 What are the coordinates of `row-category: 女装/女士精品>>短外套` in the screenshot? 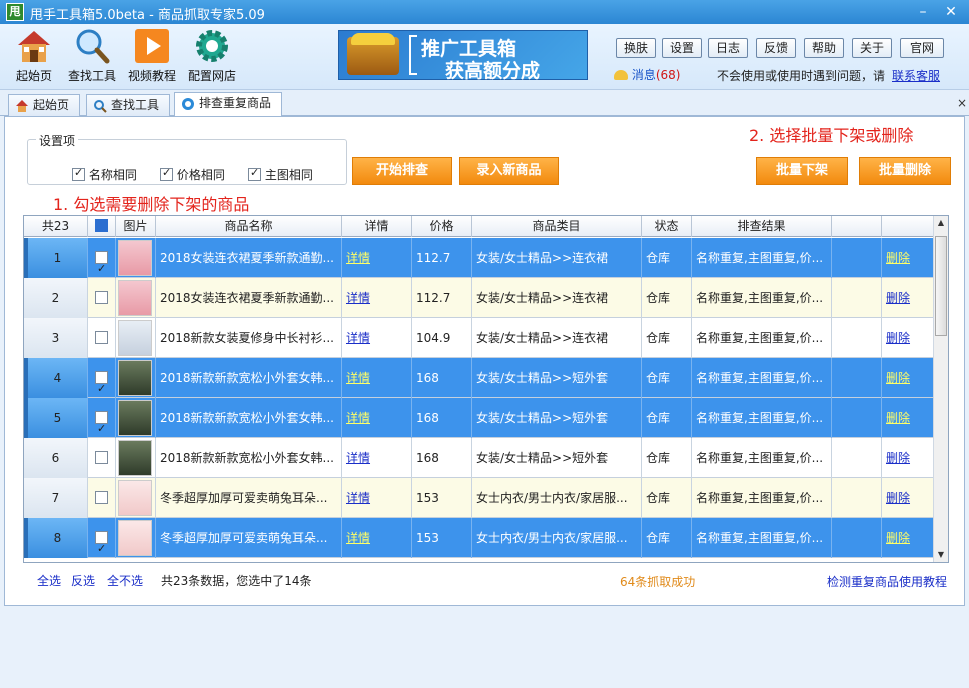 It's located at (557, 378).